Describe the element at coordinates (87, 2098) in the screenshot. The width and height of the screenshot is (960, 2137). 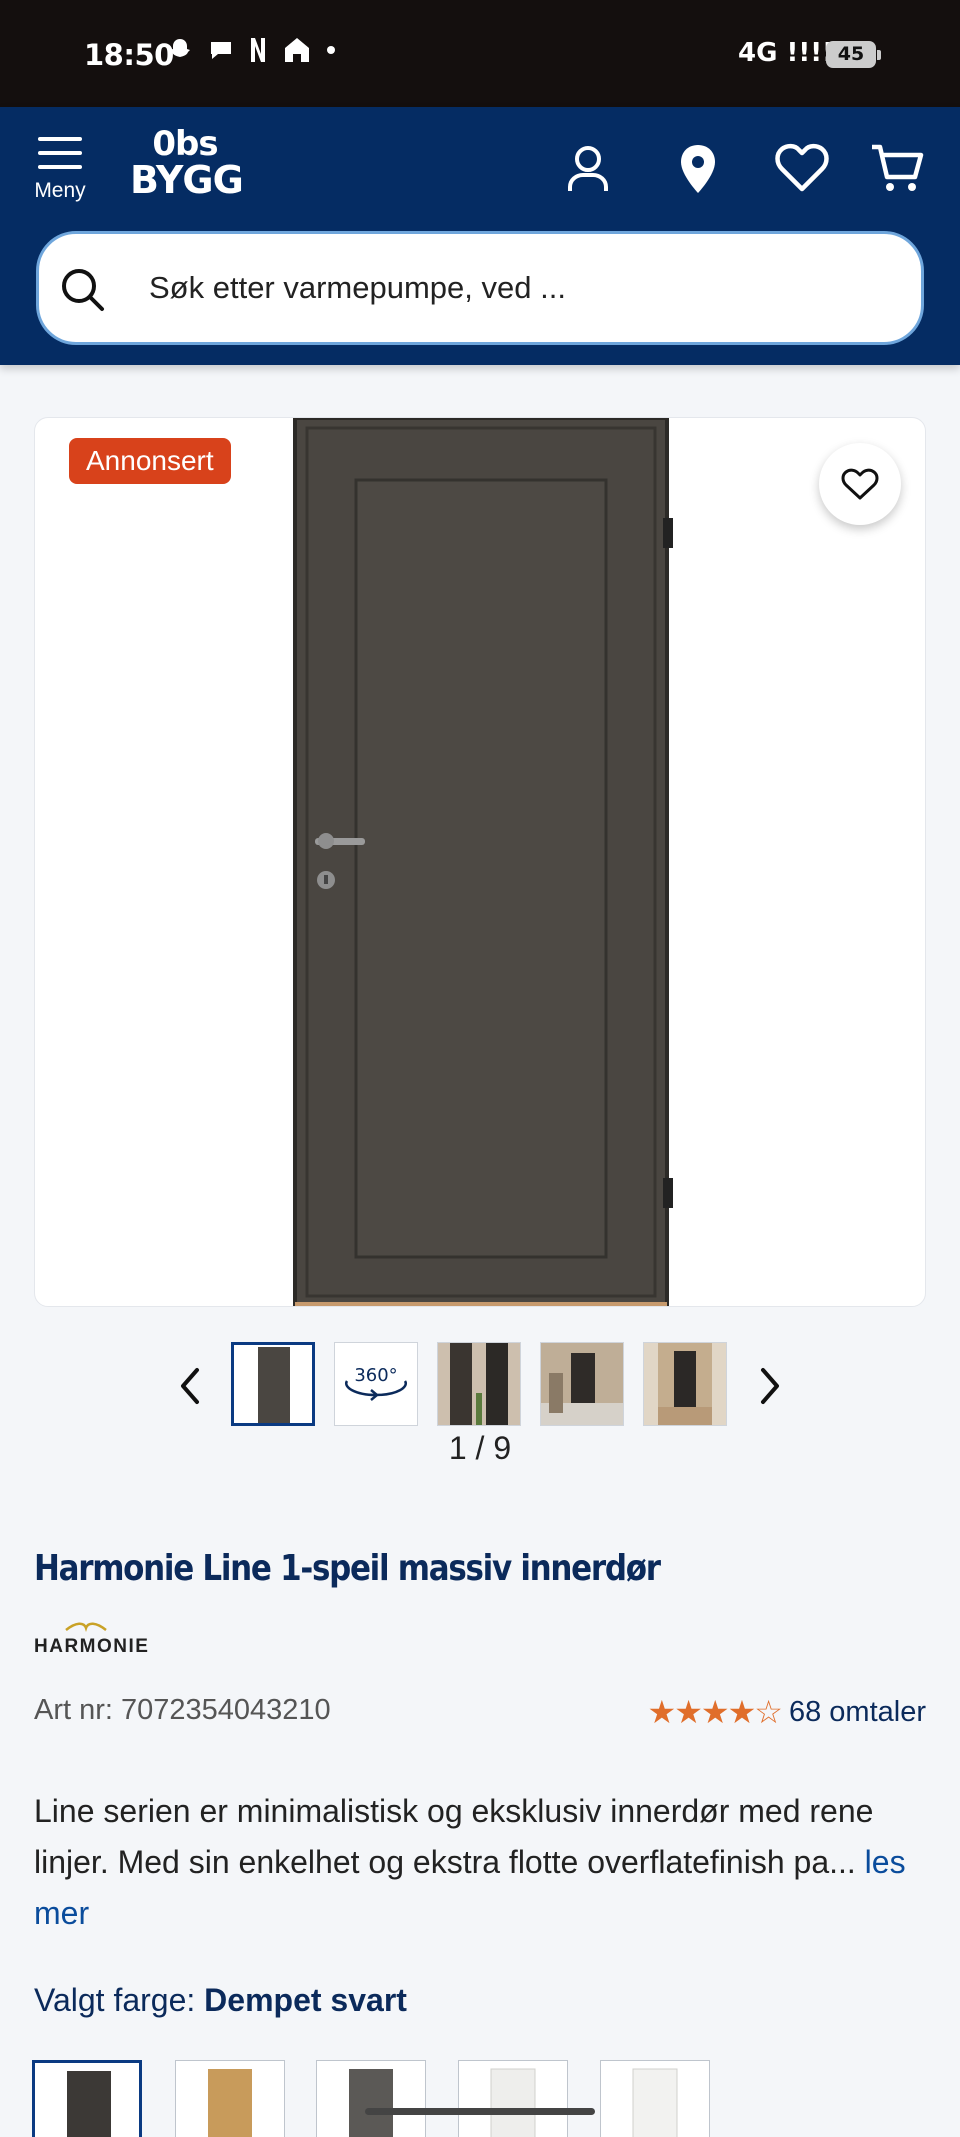
I see `color-swatch-black` at that location.